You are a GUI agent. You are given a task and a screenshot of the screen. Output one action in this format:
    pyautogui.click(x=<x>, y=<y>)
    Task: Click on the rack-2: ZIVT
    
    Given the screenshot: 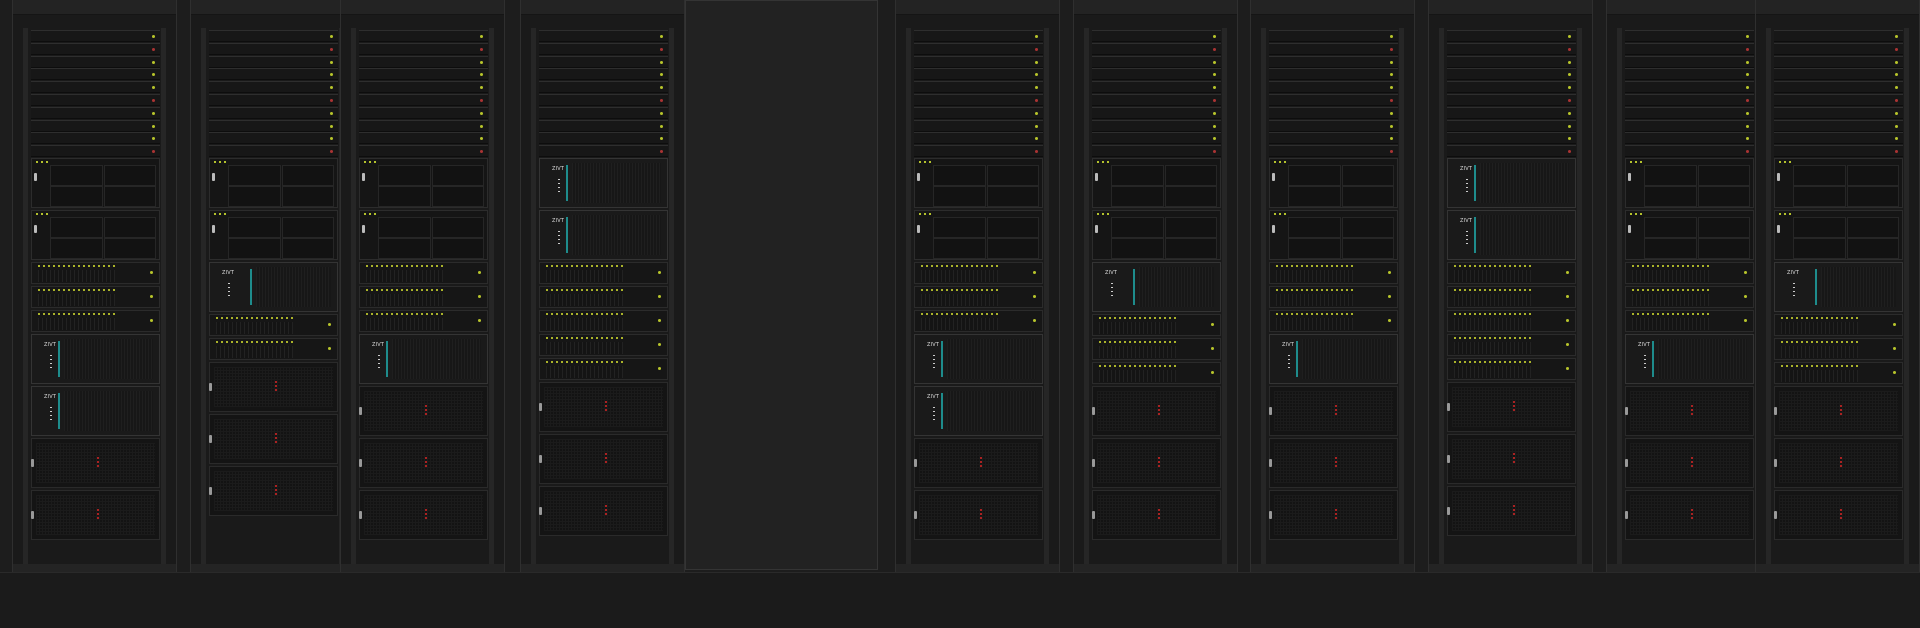 What is the action you would take?
    pyautogui.click(x=272, y=286)
    